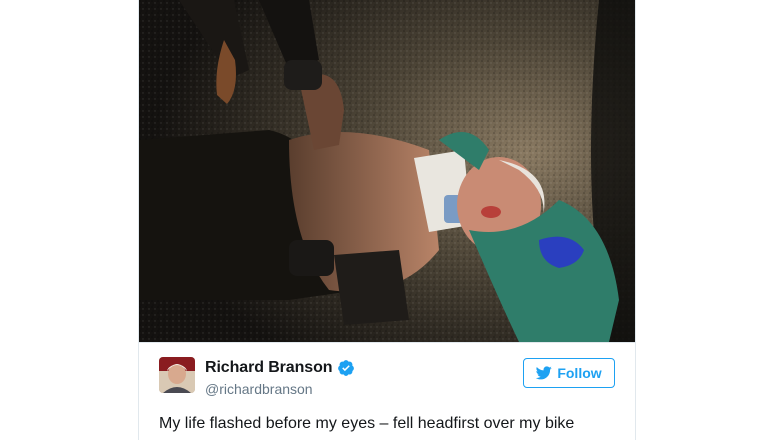  Describe the element at coordinates (544, 373) in the screenshot. I see `twitter-bird-icon` at that location.